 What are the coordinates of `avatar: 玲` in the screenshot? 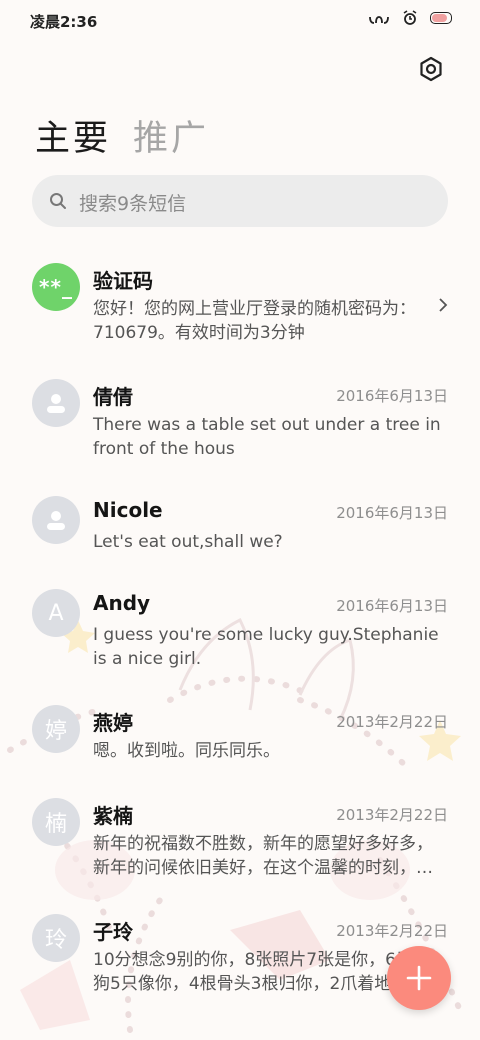 It's located at (56, 938).